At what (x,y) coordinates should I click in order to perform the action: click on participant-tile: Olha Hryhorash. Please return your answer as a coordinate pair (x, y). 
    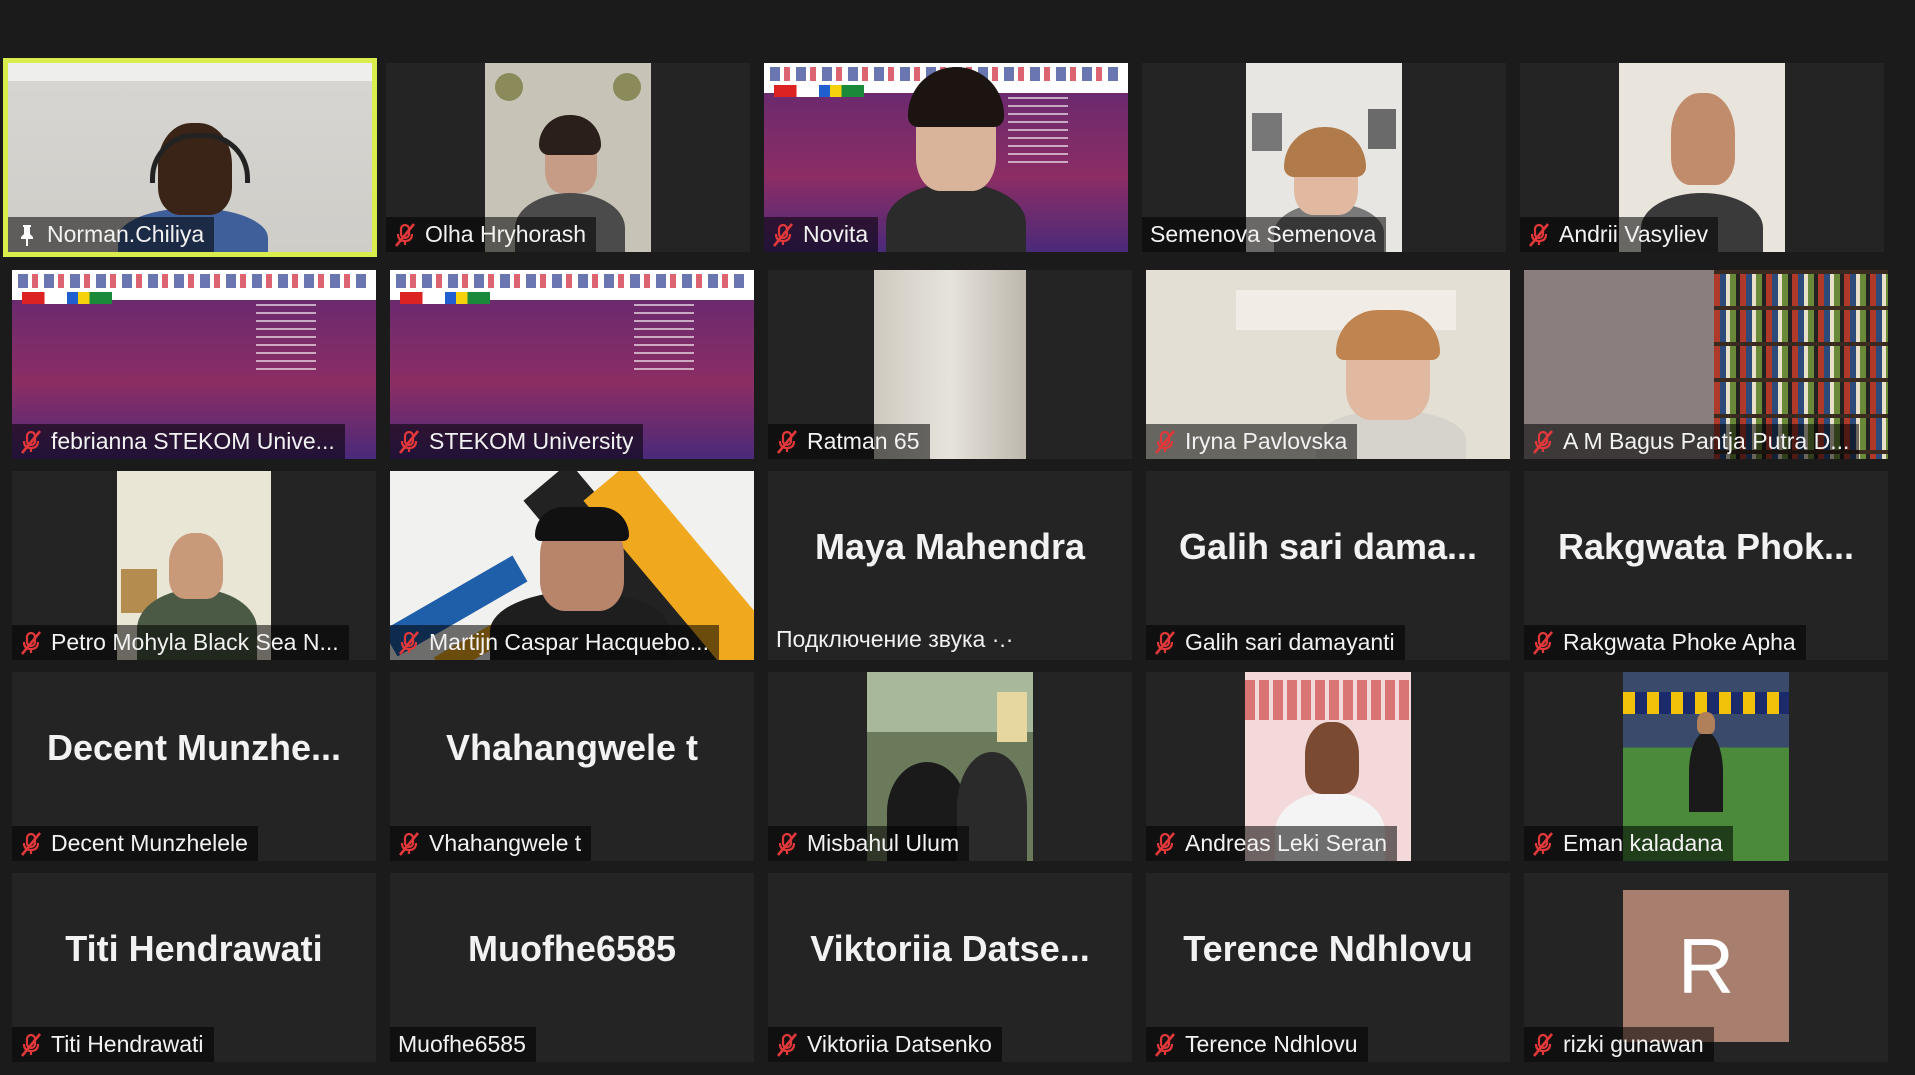
    Looking at the image, I should click on (568, 157).